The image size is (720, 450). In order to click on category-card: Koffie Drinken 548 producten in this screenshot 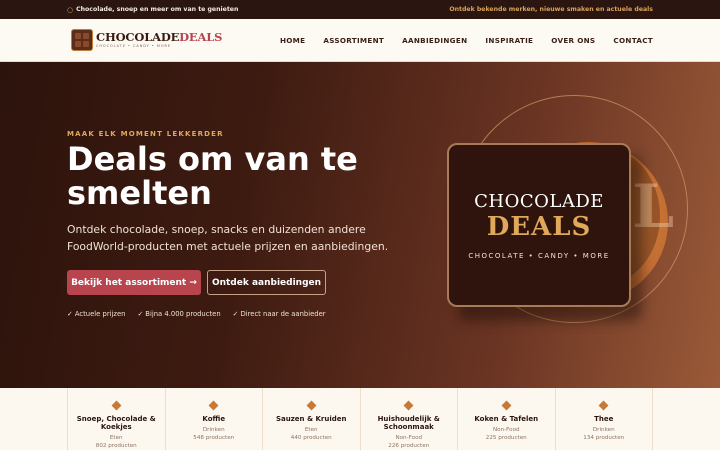, I will do `click(213, 419)`.